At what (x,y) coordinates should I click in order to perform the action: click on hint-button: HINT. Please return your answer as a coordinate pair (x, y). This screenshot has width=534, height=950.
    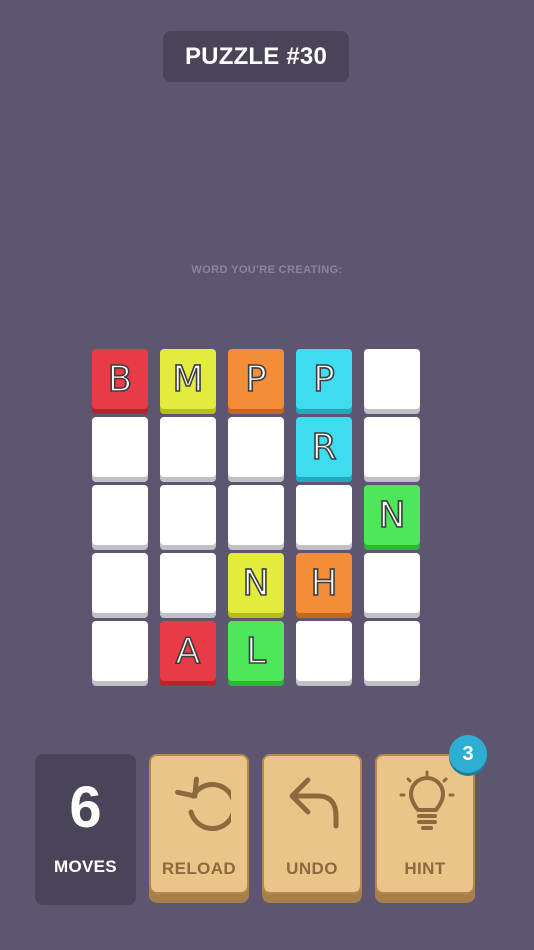
    Looking at the image, I should click on (425, 824).